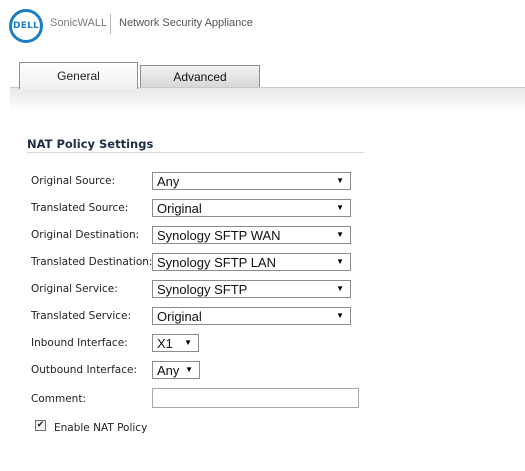 Image resolution: width=525 pixels, height=471 pixels. Describe the element at coordinates (79, 23) in the screenshot. I see `brand-name: SonicWALL` at that location.